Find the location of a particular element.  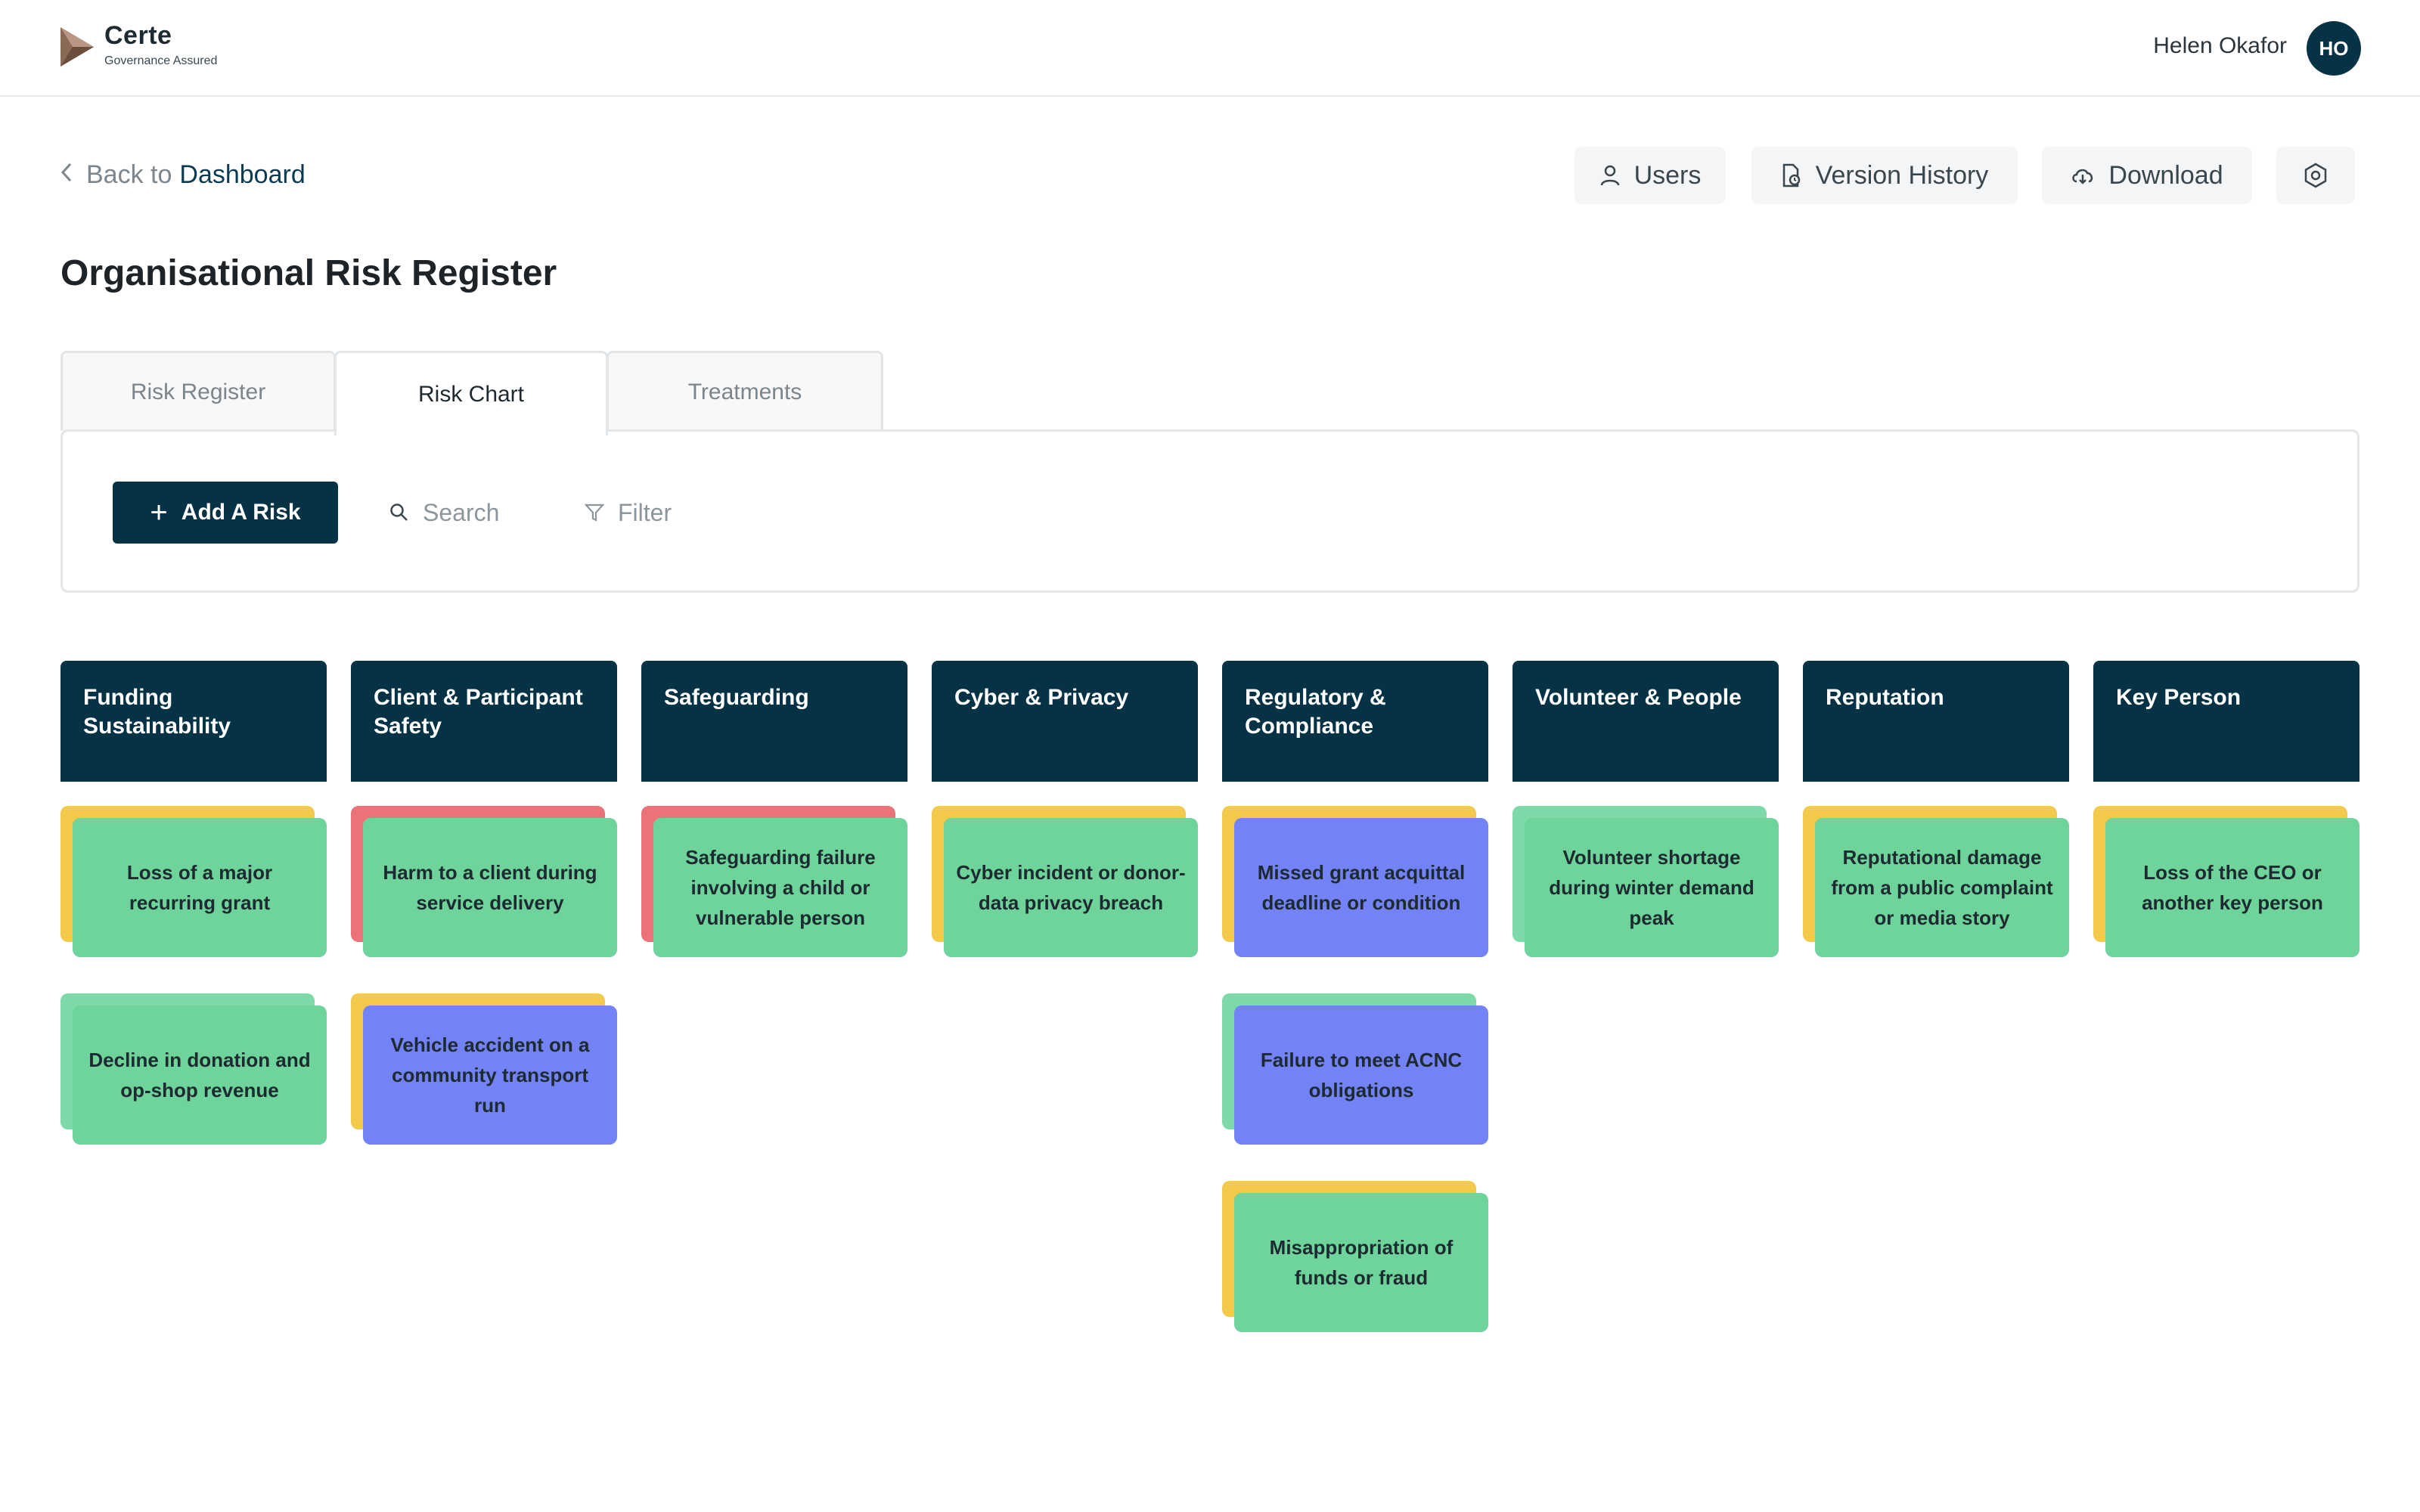

search-input: Search is located at coordinates (444, 512).